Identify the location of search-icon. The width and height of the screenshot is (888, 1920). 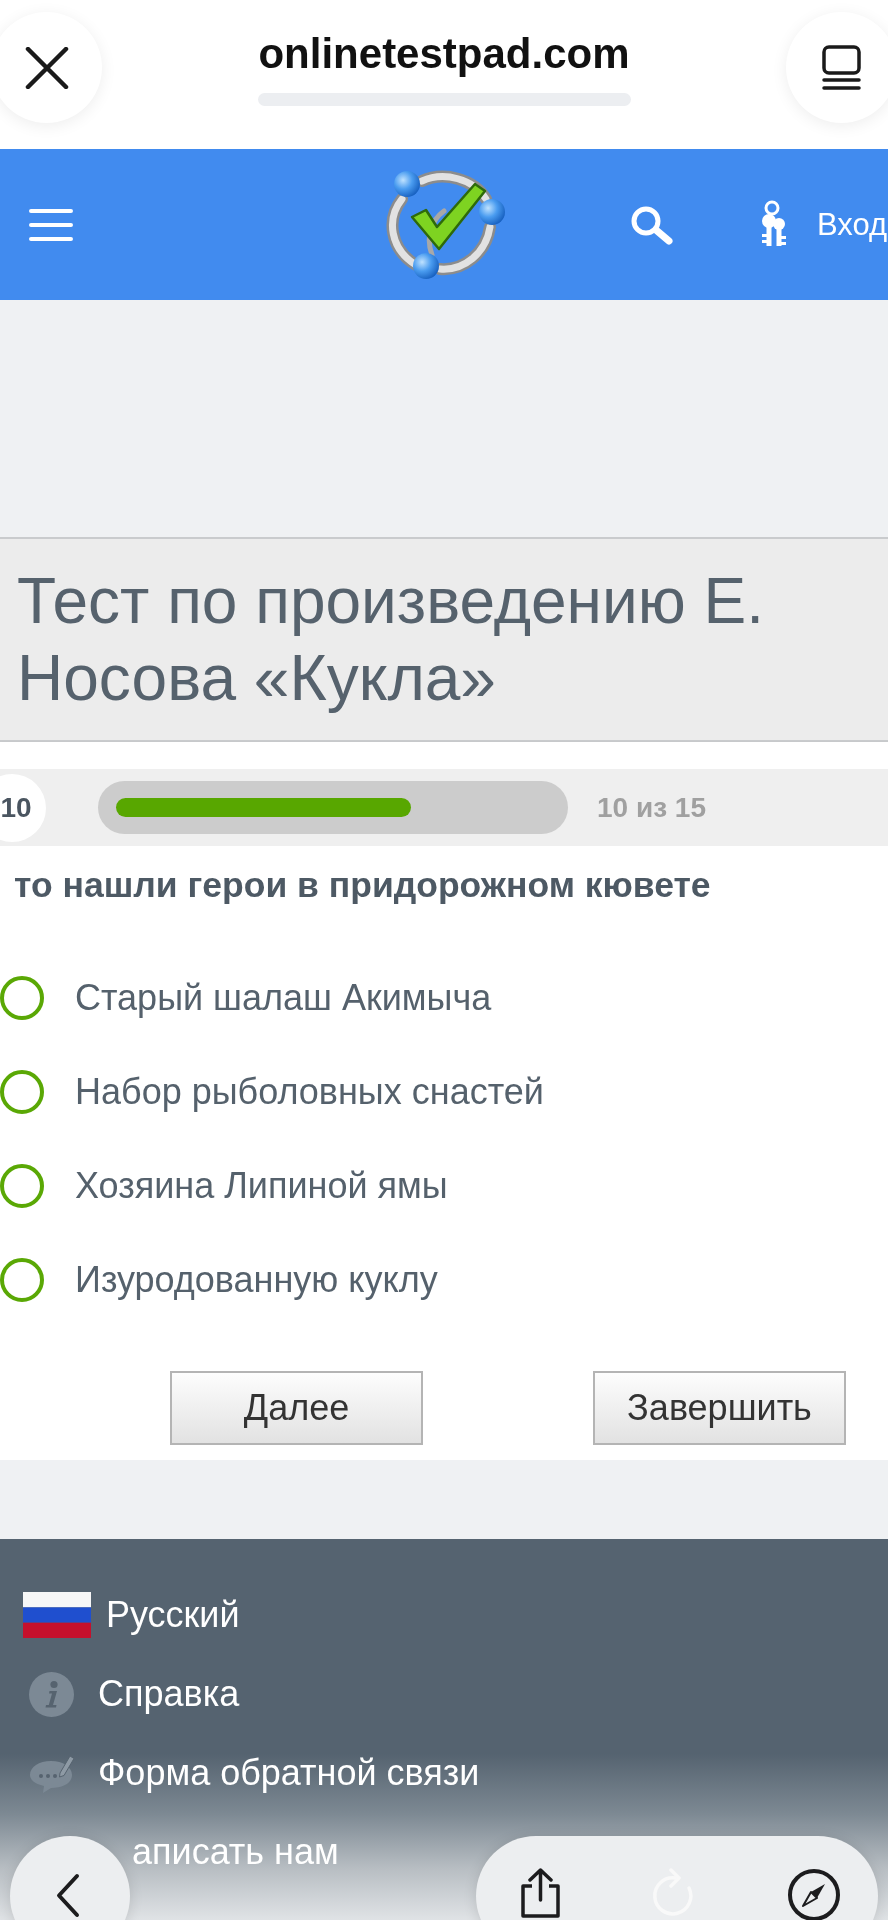
(651, 224).